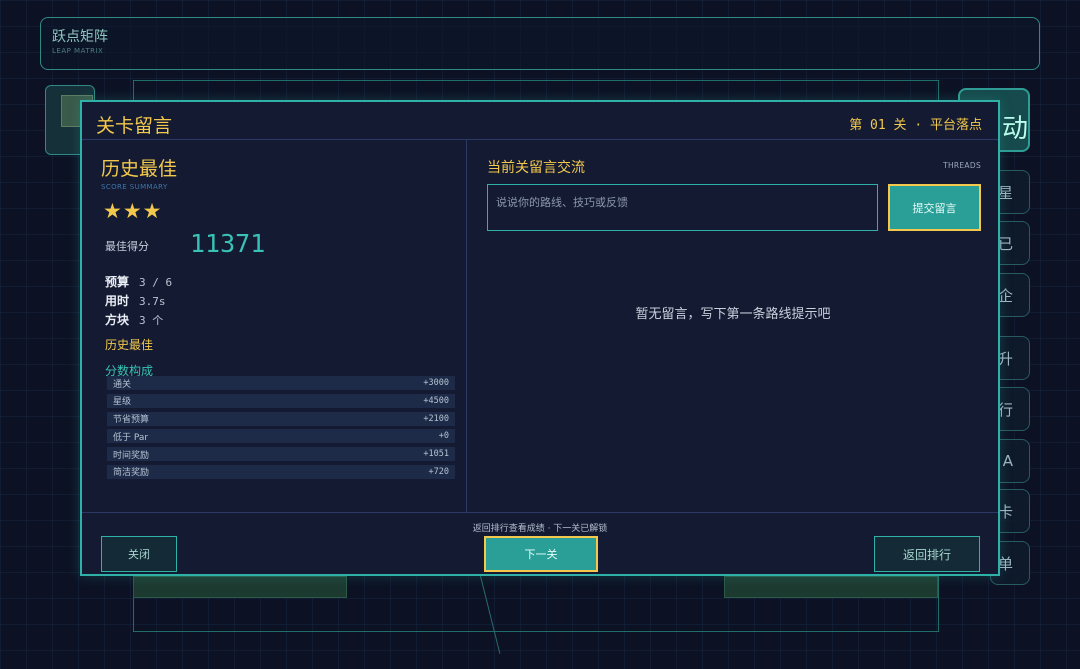 This screenshot has width=1080, height=669. Describe the element at coordinates (131, 437) in the screenshot. I see `breakdown-label: 低于 Par` at that location.